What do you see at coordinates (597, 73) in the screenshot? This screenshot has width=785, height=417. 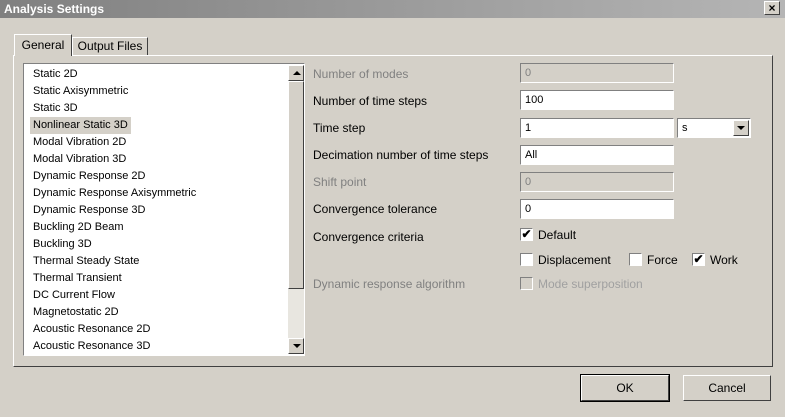 I see `modes-input: 0` at bounding box center [597, 73].